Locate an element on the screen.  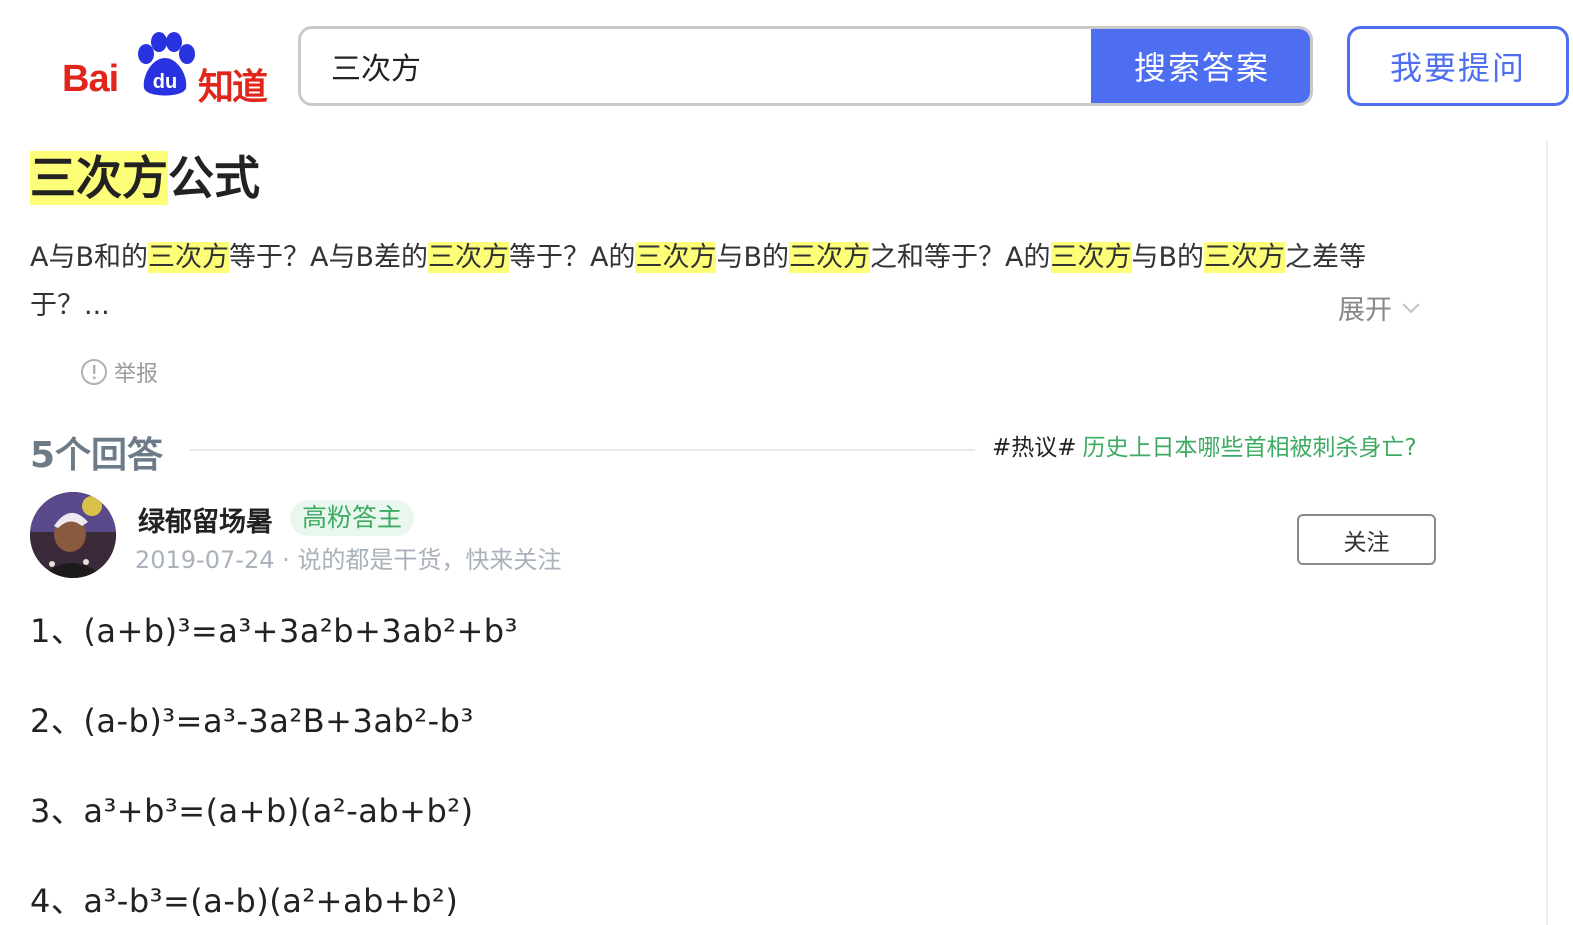
logo-text-zhidao: 知道 is located at coordinates (233, 87).